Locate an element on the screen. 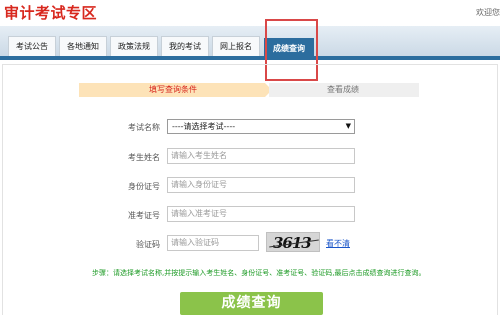 This screenshot has width=500, height=315. site-header: 审计考试专区 欢迎您 is located at coordinates (250, 13).